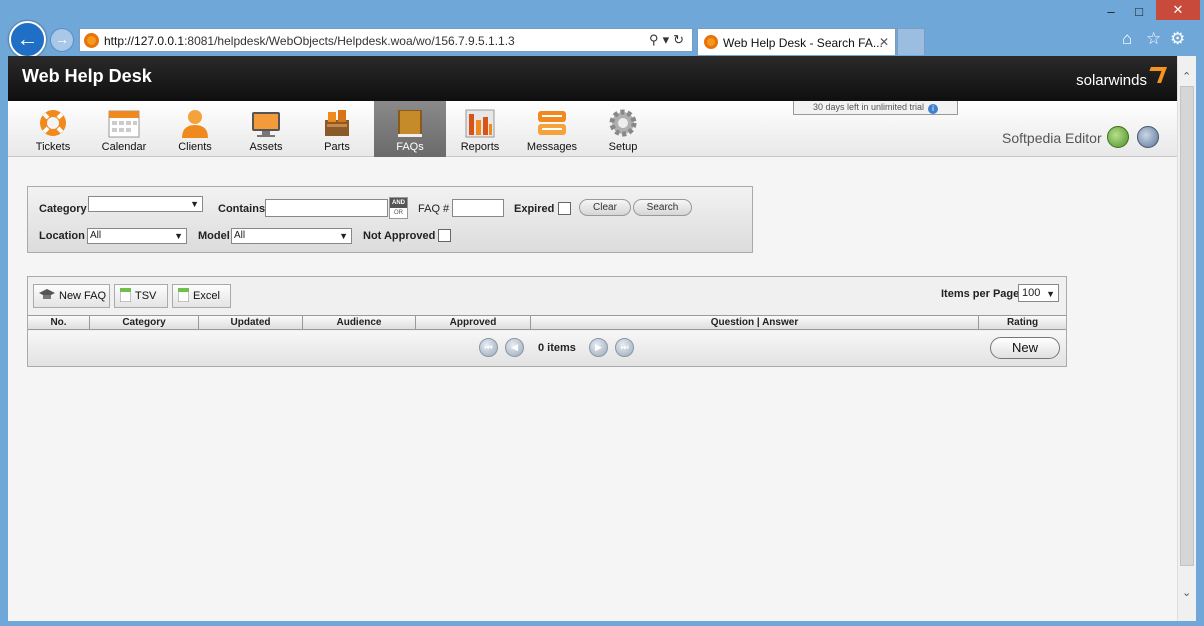  I want to click on minimize-icon: –, so click(1111, 11).